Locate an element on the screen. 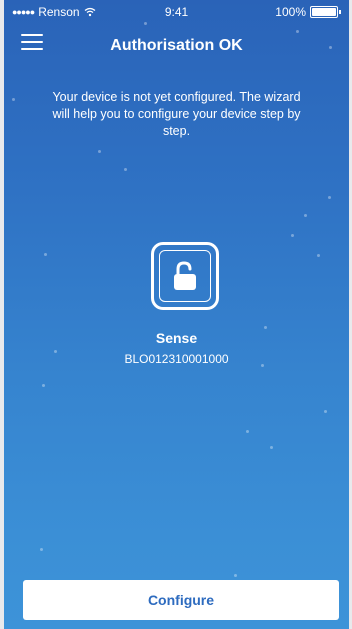  status-bar: ●●●●● Renson 9:41 100% is located at coordinates (176, 11).